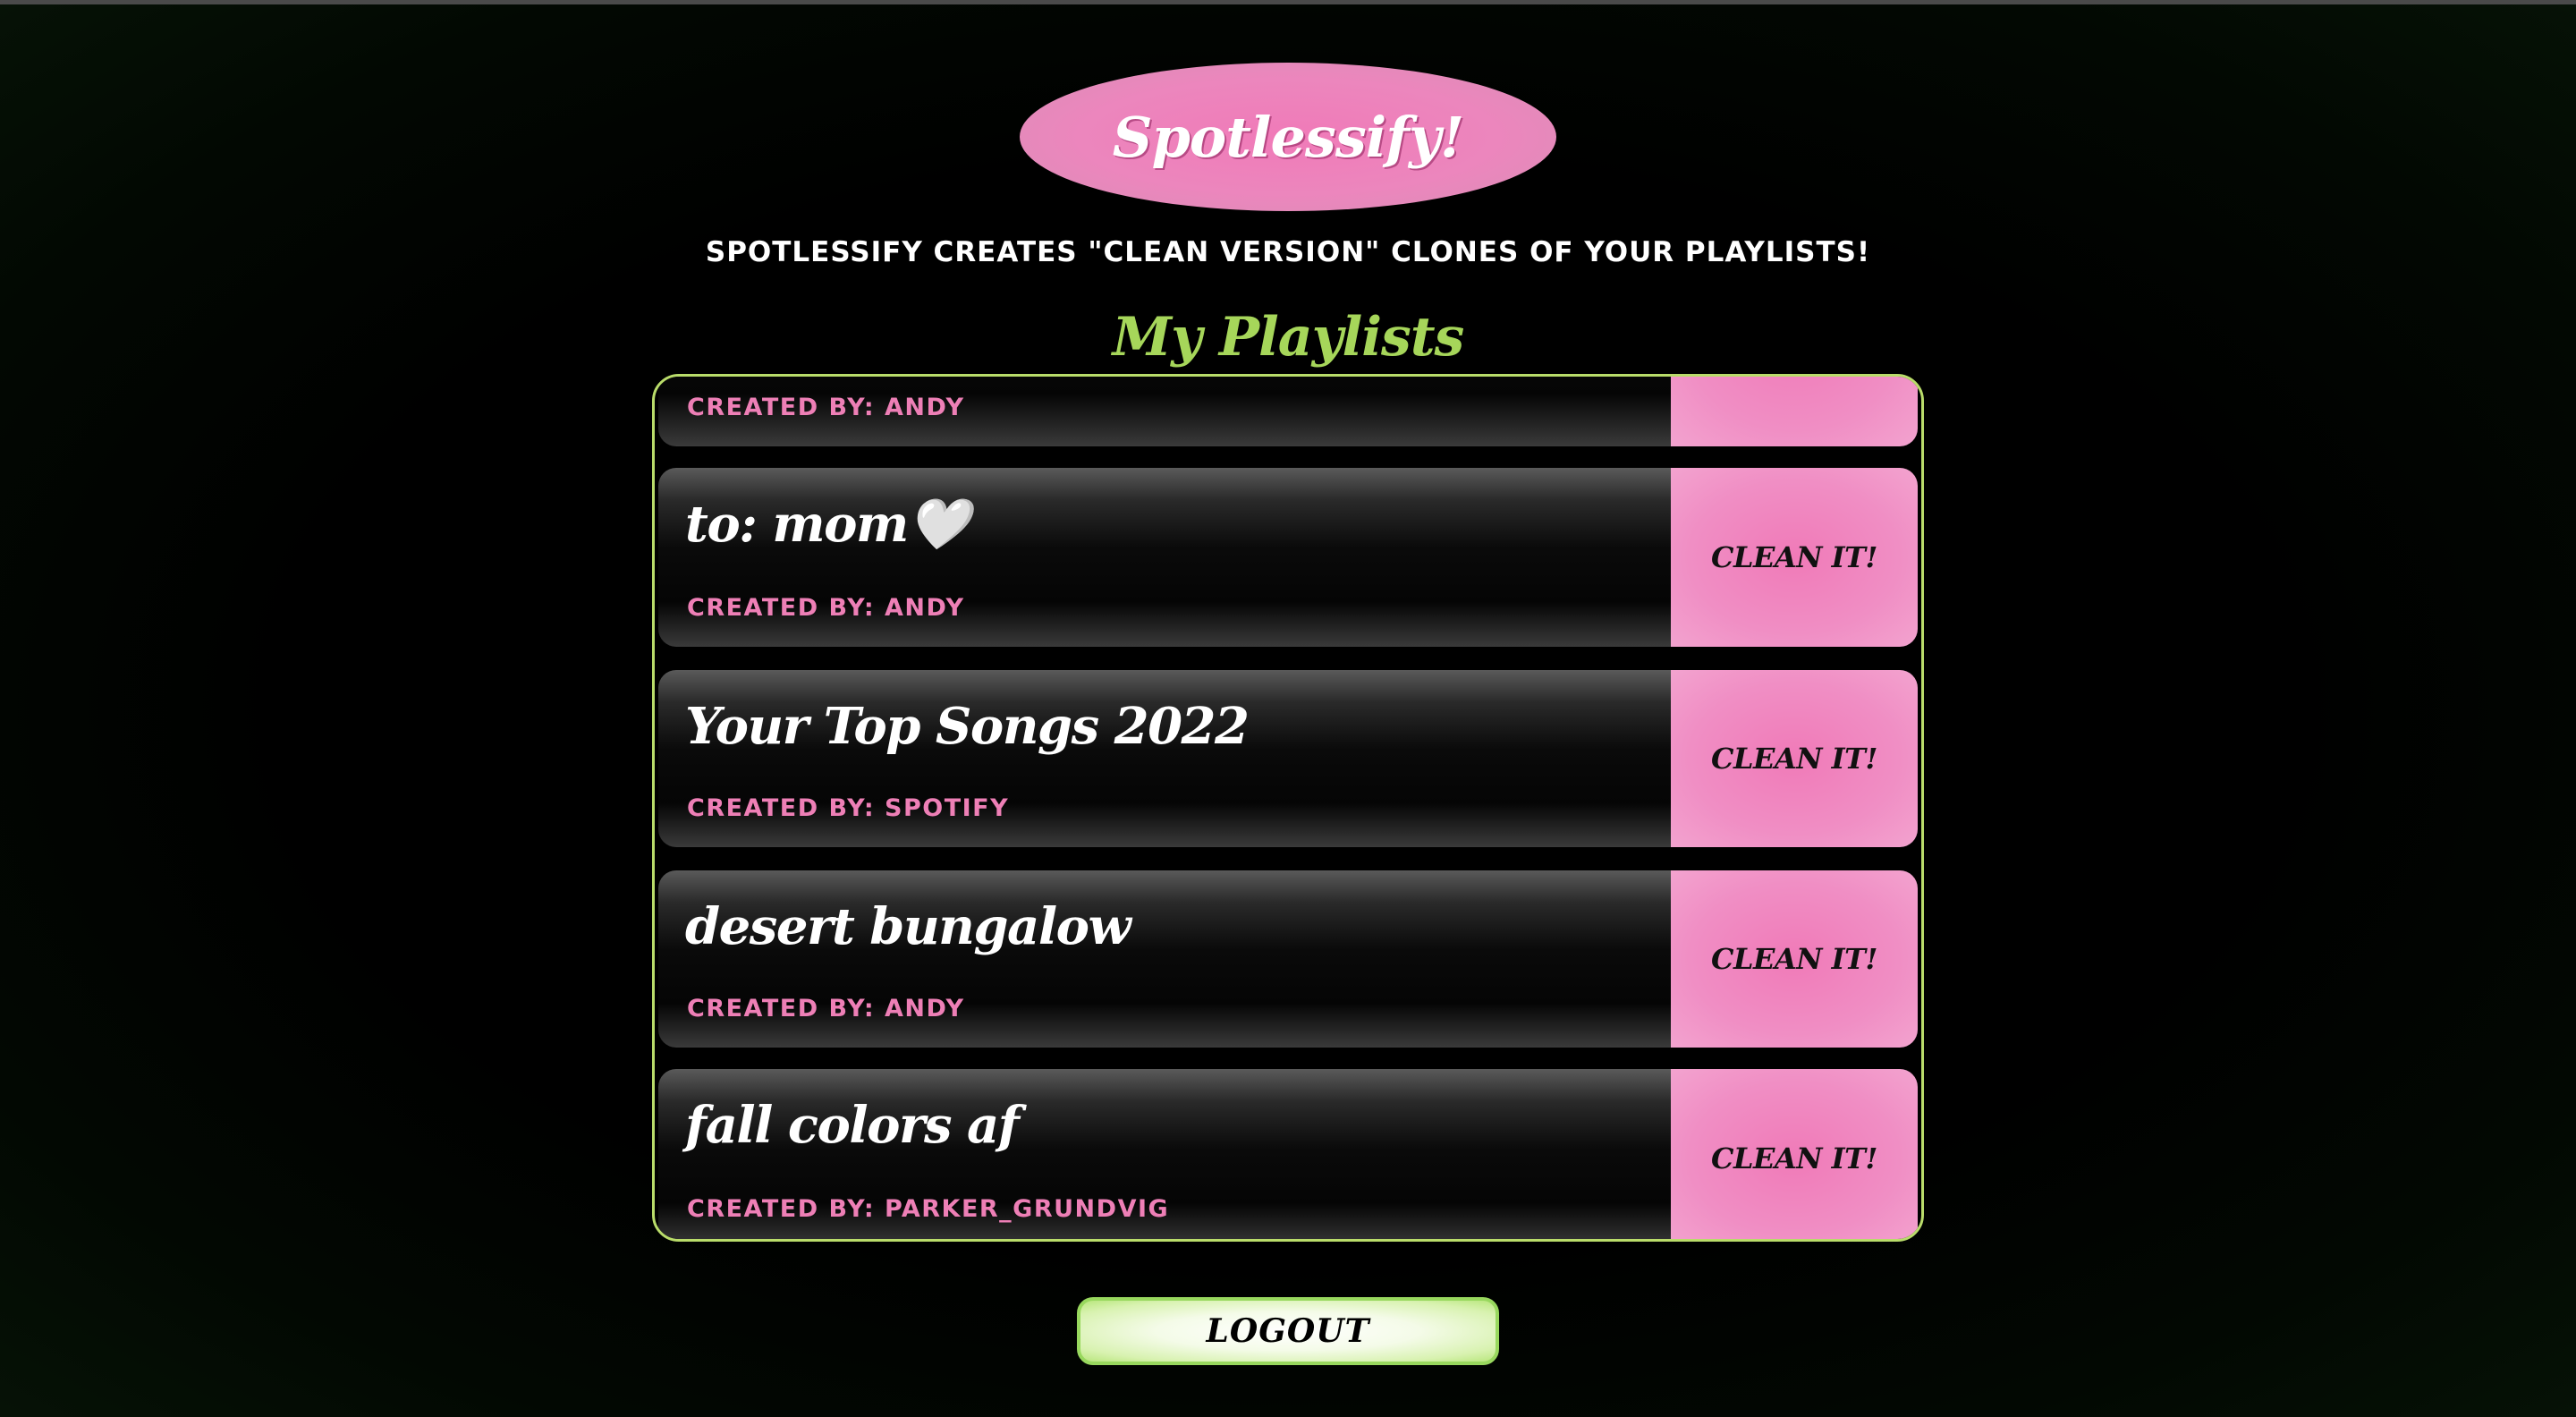  Describe the element at coordinates (852, 1126) in the screenshot. I see `playlist-name: fall colors af` at that location.